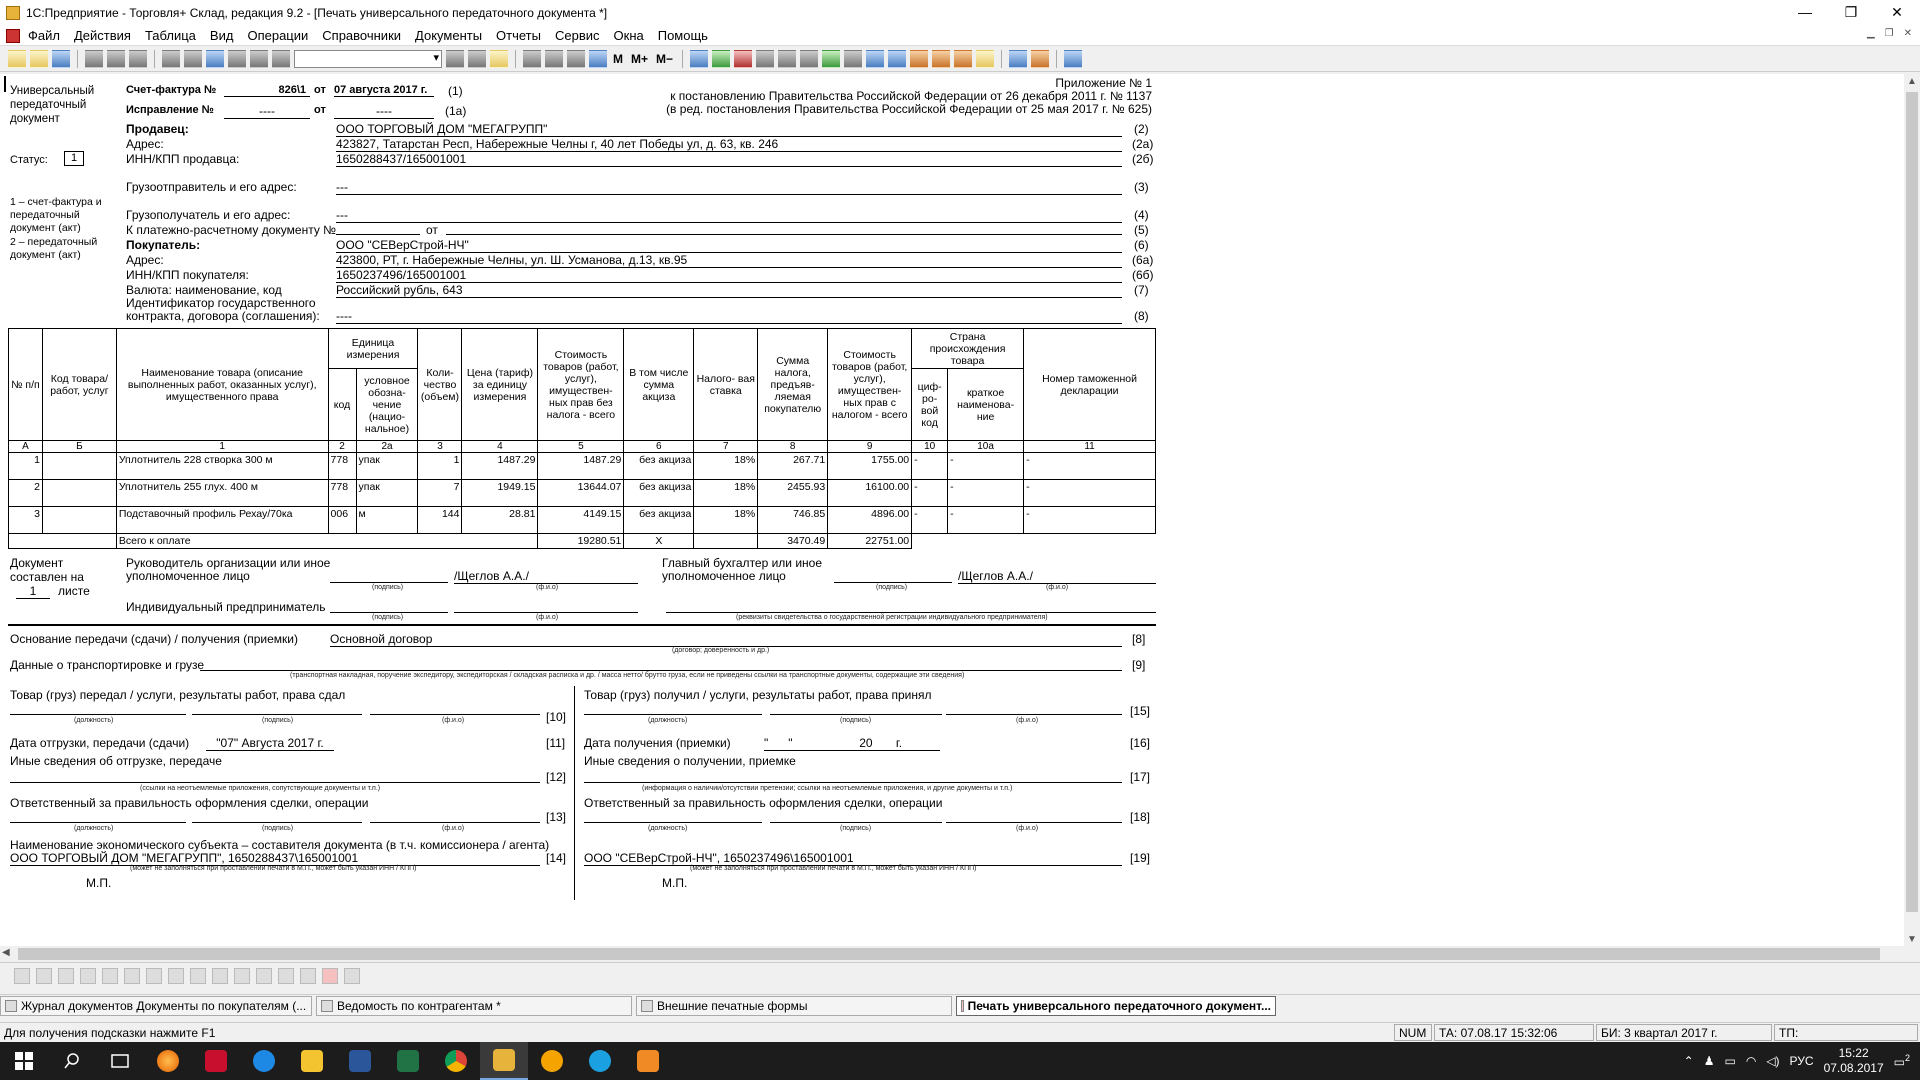  I want to click on copy-icon, so click(116, 58).